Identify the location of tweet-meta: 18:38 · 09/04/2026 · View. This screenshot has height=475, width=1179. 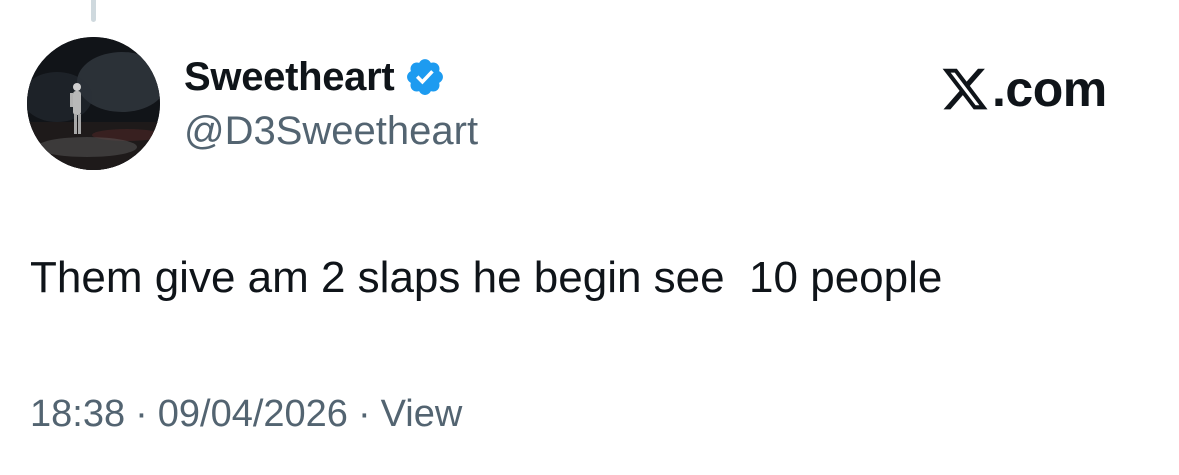
(246, 414).